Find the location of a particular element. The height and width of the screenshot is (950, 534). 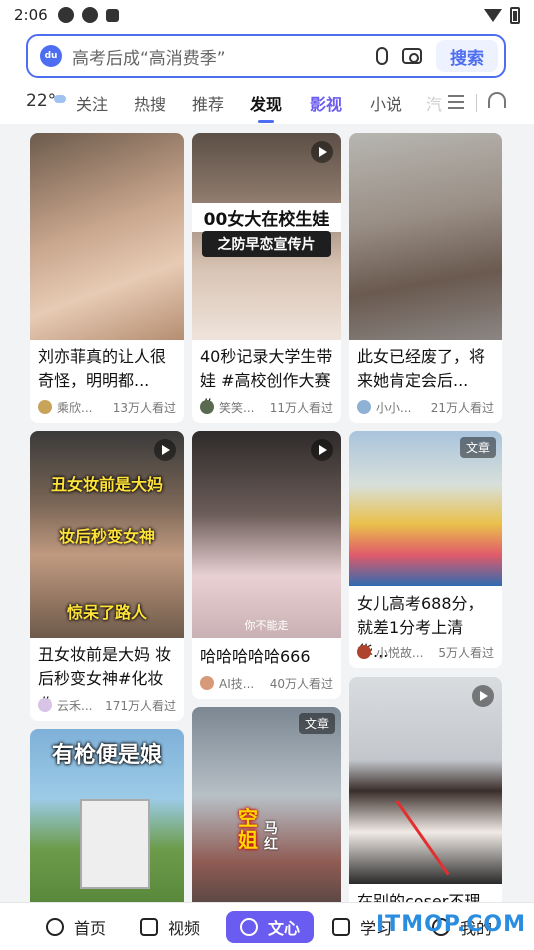

thumbnail-caption: 你不能走 is located at coordinates (266, 625).